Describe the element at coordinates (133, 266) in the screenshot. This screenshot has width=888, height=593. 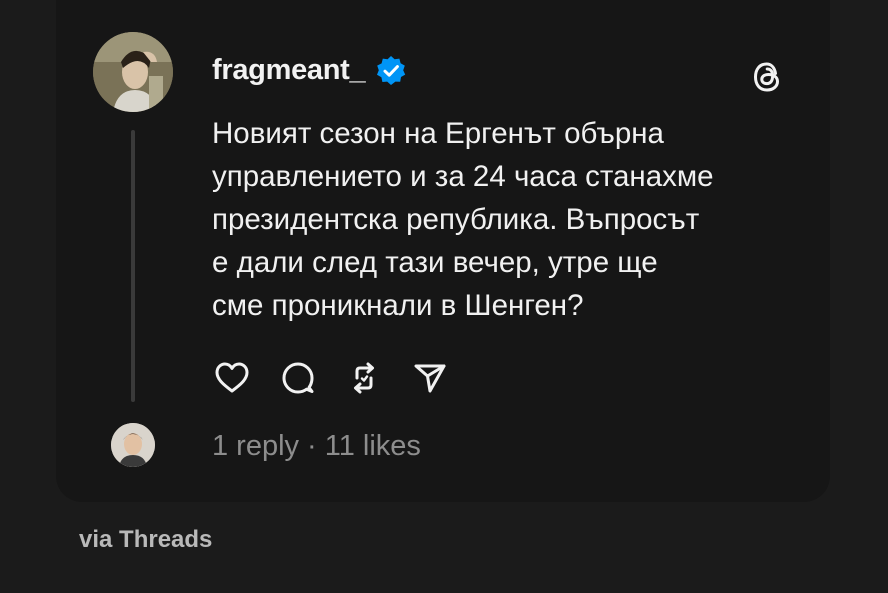
I see `thread-line` at that location.